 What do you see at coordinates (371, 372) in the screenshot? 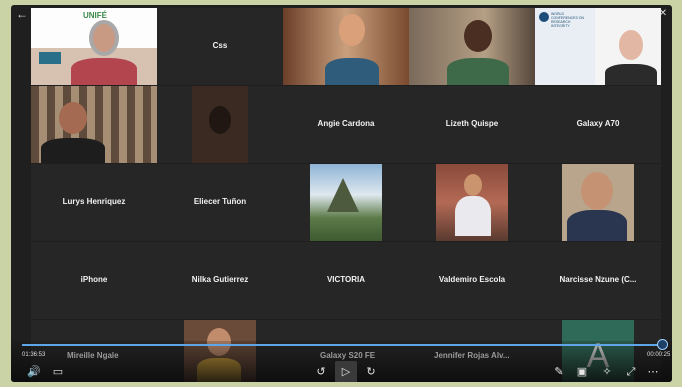
I see `skip-forward-icon: ↻` at bounding box center [371, 372].